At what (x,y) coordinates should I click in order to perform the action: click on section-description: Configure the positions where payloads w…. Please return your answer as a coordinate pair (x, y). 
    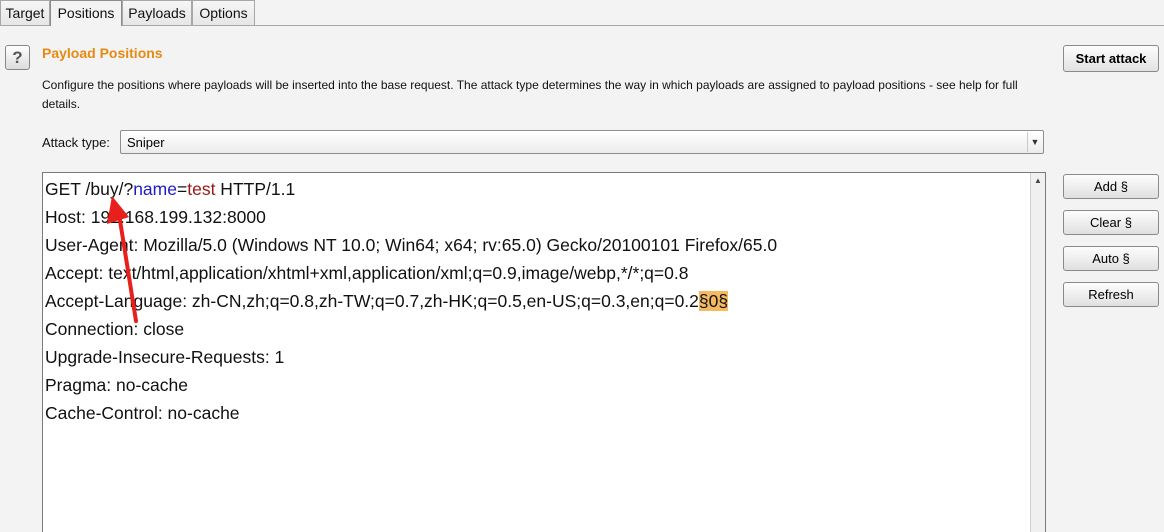
    Looking at the image, I should click on (530, 94).